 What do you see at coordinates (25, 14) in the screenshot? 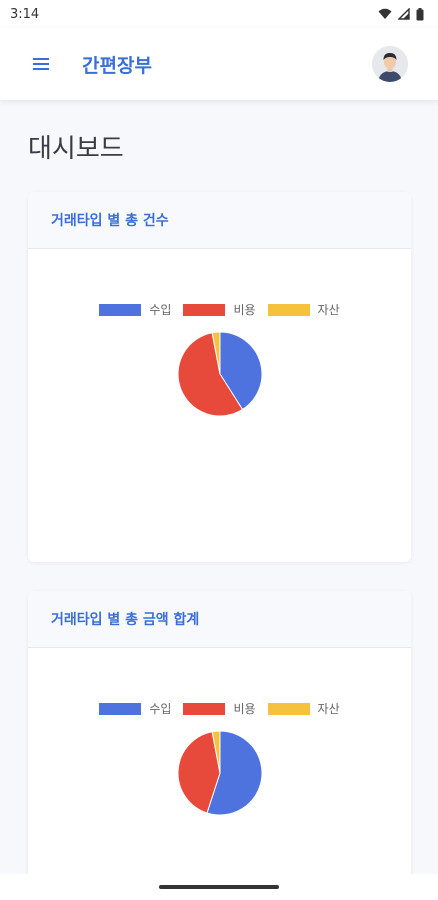
I see `status-time: 3:14` at bounding box center [25, 14].